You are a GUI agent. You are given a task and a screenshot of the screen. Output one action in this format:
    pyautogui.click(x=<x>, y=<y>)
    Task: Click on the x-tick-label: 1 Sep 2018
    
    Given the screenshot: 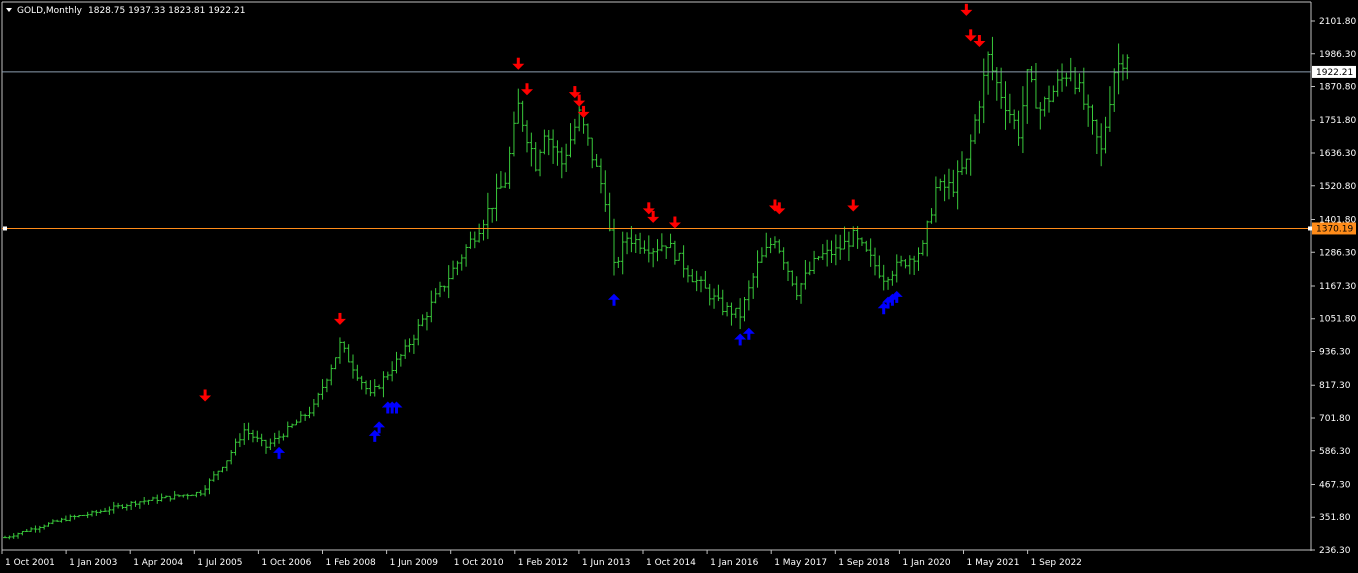 What is the action you would take?
    pyautogui.click(x=864, y=563)
    